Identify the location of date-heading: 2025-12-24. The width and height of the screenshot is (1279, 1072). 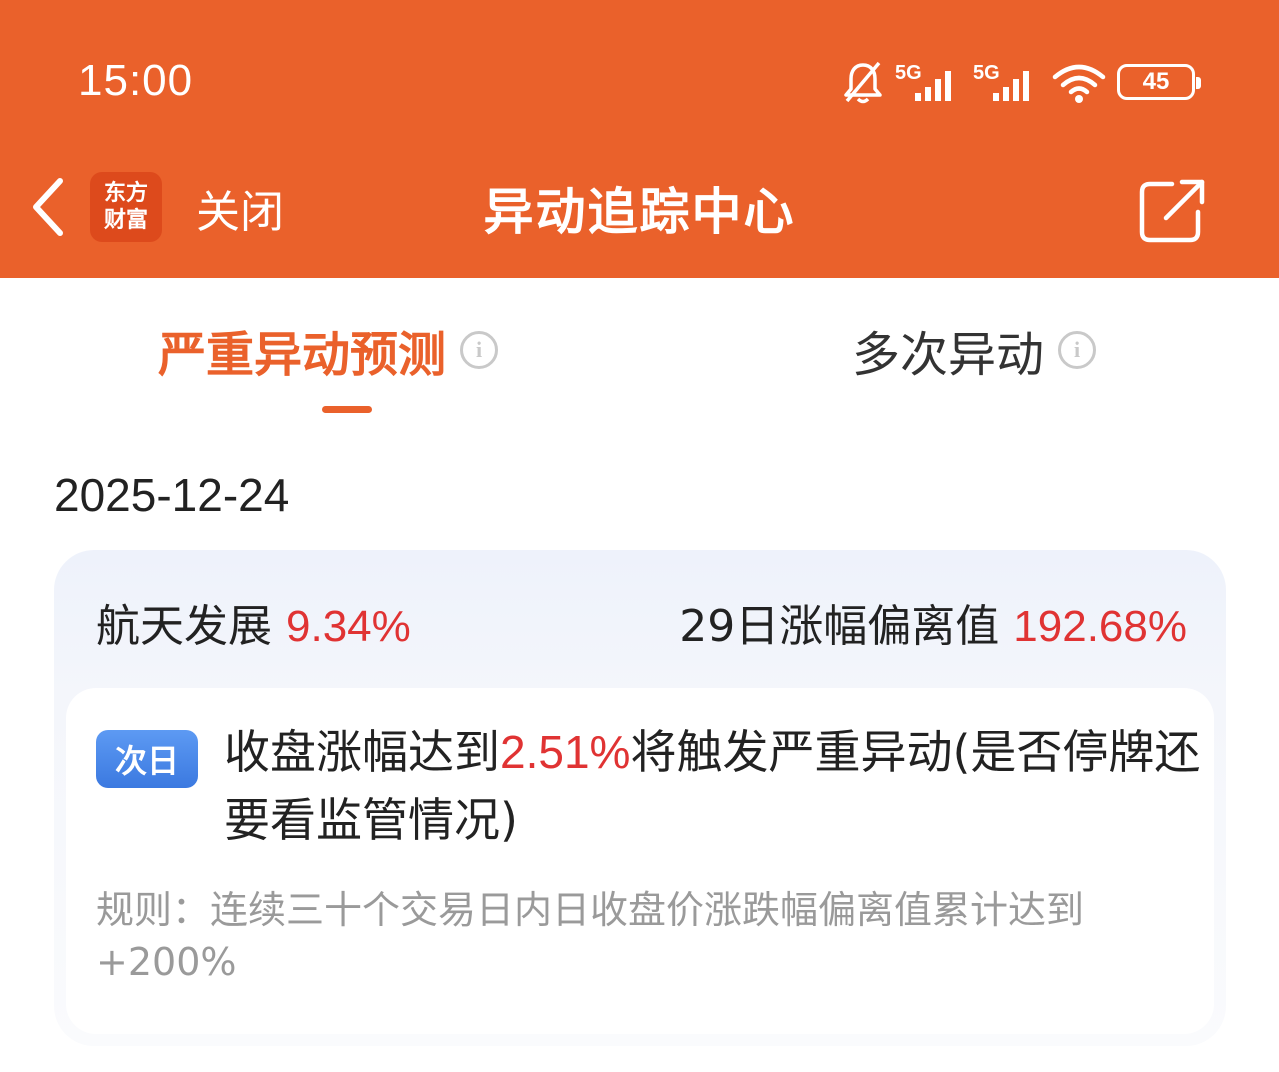
(172, 495).